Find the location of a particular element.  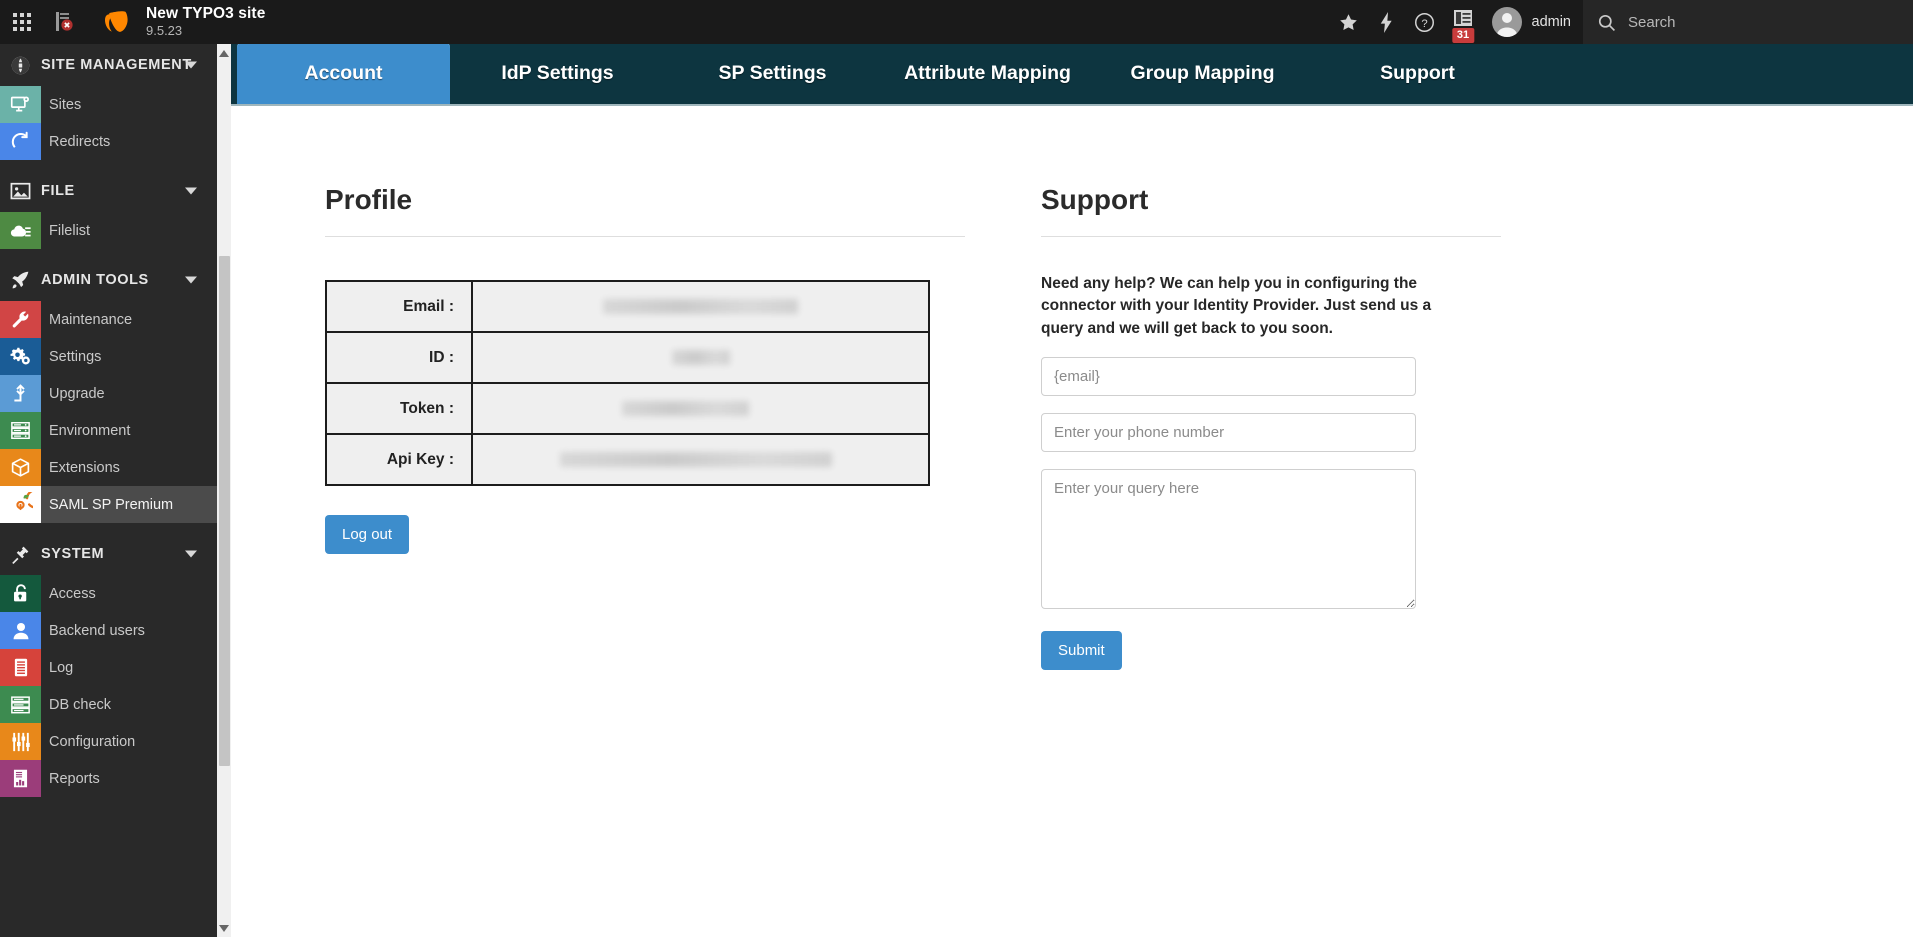

tab-idp-settings: IdP Settings is located at coordinates (557, 74).